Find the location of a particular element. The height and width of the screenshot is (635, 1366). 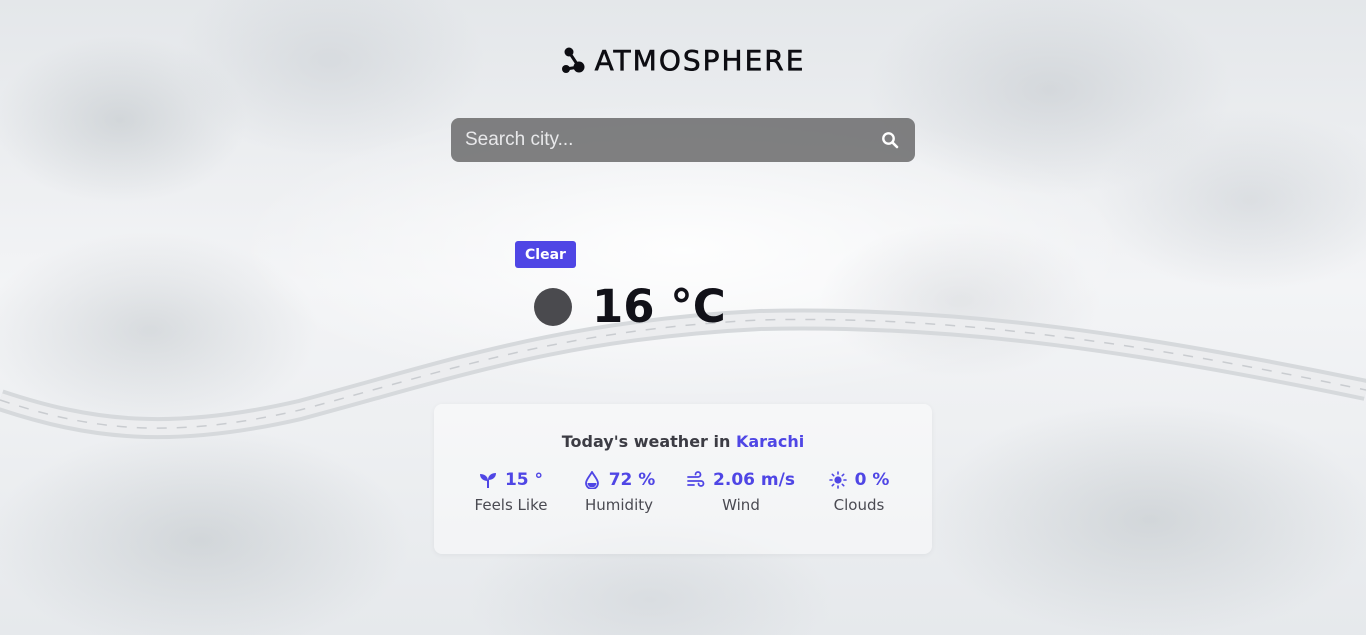

search-button is located at coordinates (890, 140).